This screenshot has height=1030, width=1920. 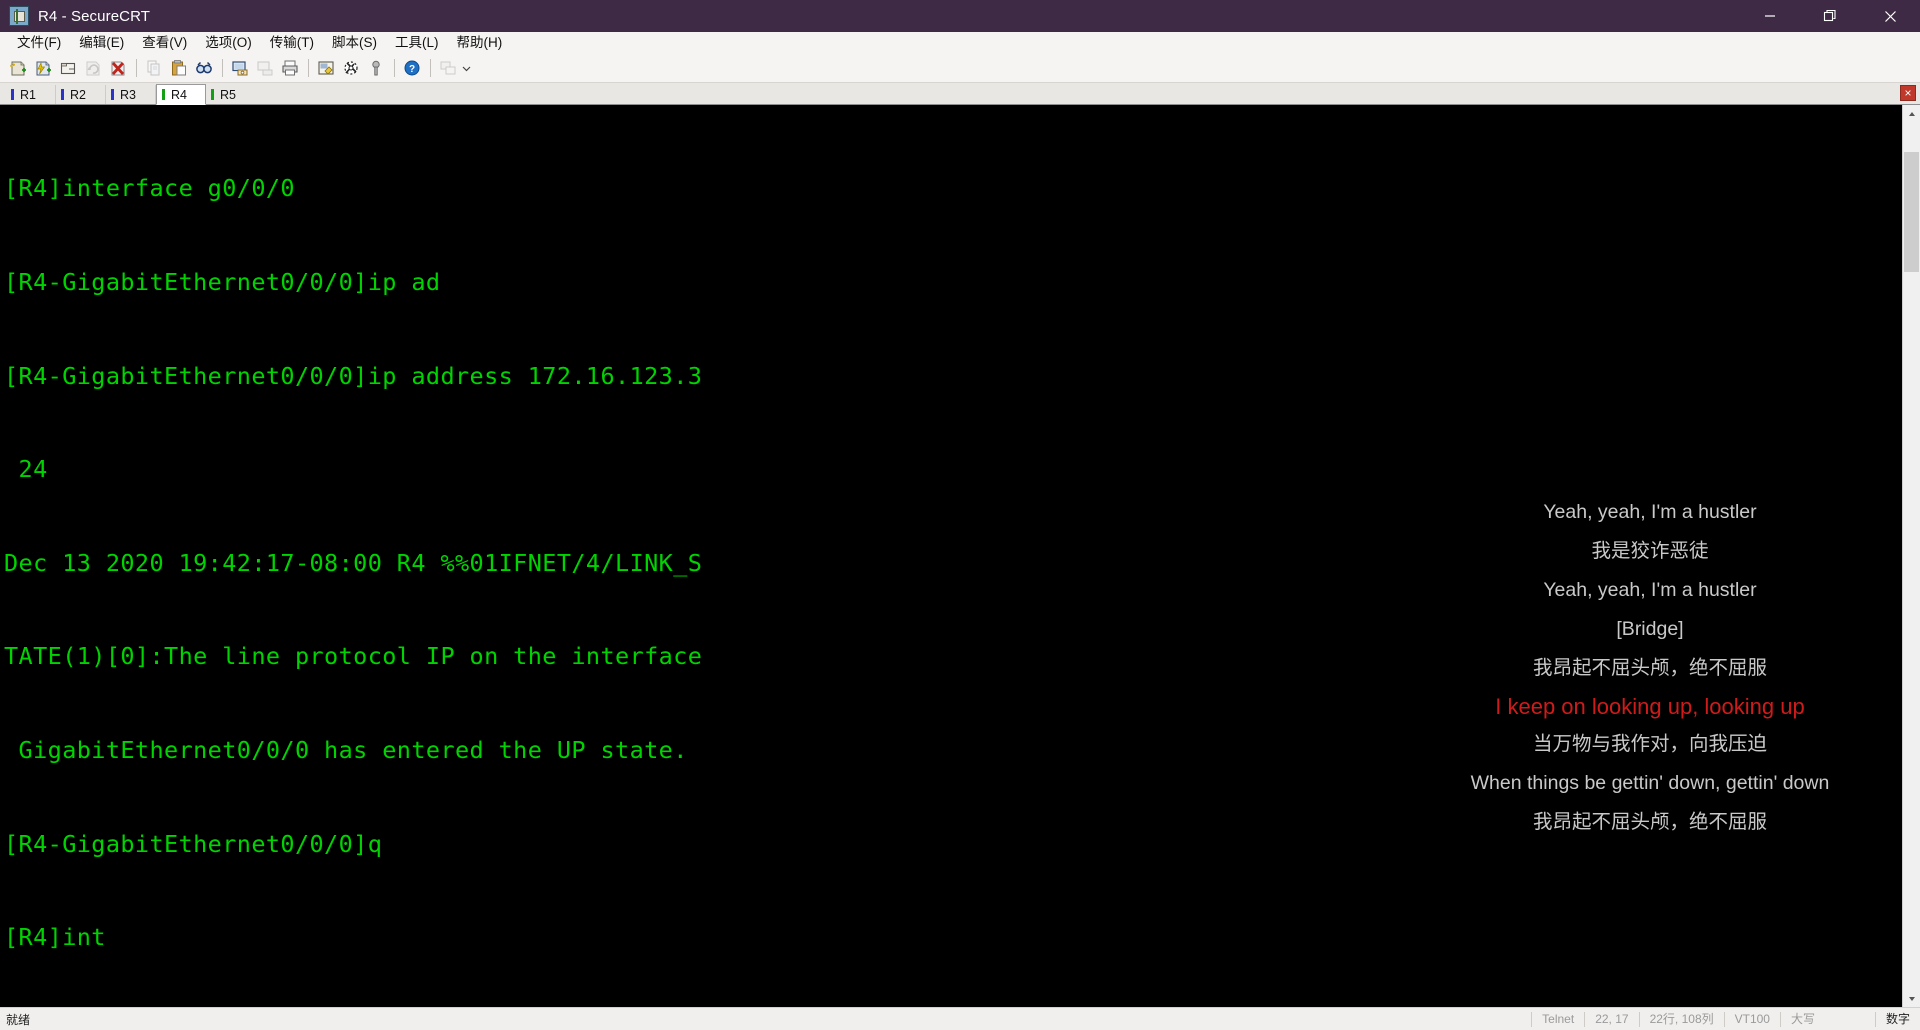 I want to click on tab-r5: R5, so click(x=231, y=94).